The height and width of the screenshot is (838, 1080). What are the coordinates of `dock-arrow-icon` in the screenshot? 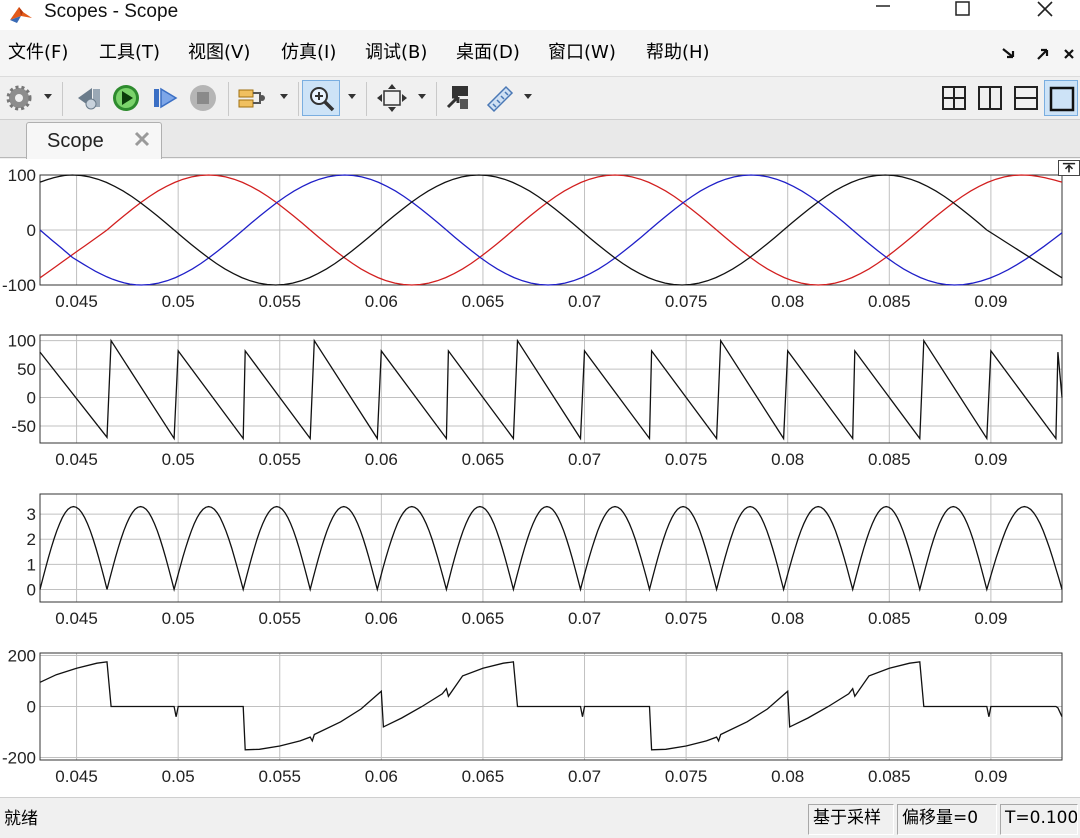 It's located at (1009, 54).